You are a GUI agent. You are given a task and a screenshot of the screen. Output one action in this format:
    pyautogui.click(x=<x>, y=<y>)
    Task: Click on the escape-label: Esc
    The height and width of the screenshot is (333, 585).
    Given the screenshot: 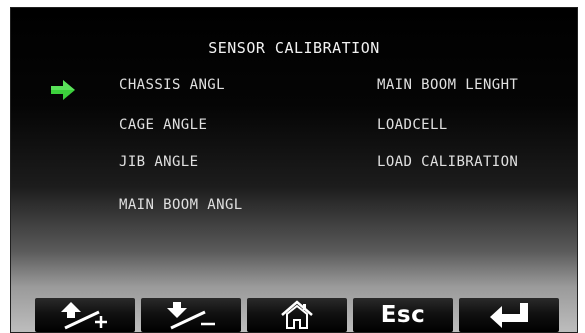 What is the action you would take?
    pyautogui.click(x=403, y=315)
    